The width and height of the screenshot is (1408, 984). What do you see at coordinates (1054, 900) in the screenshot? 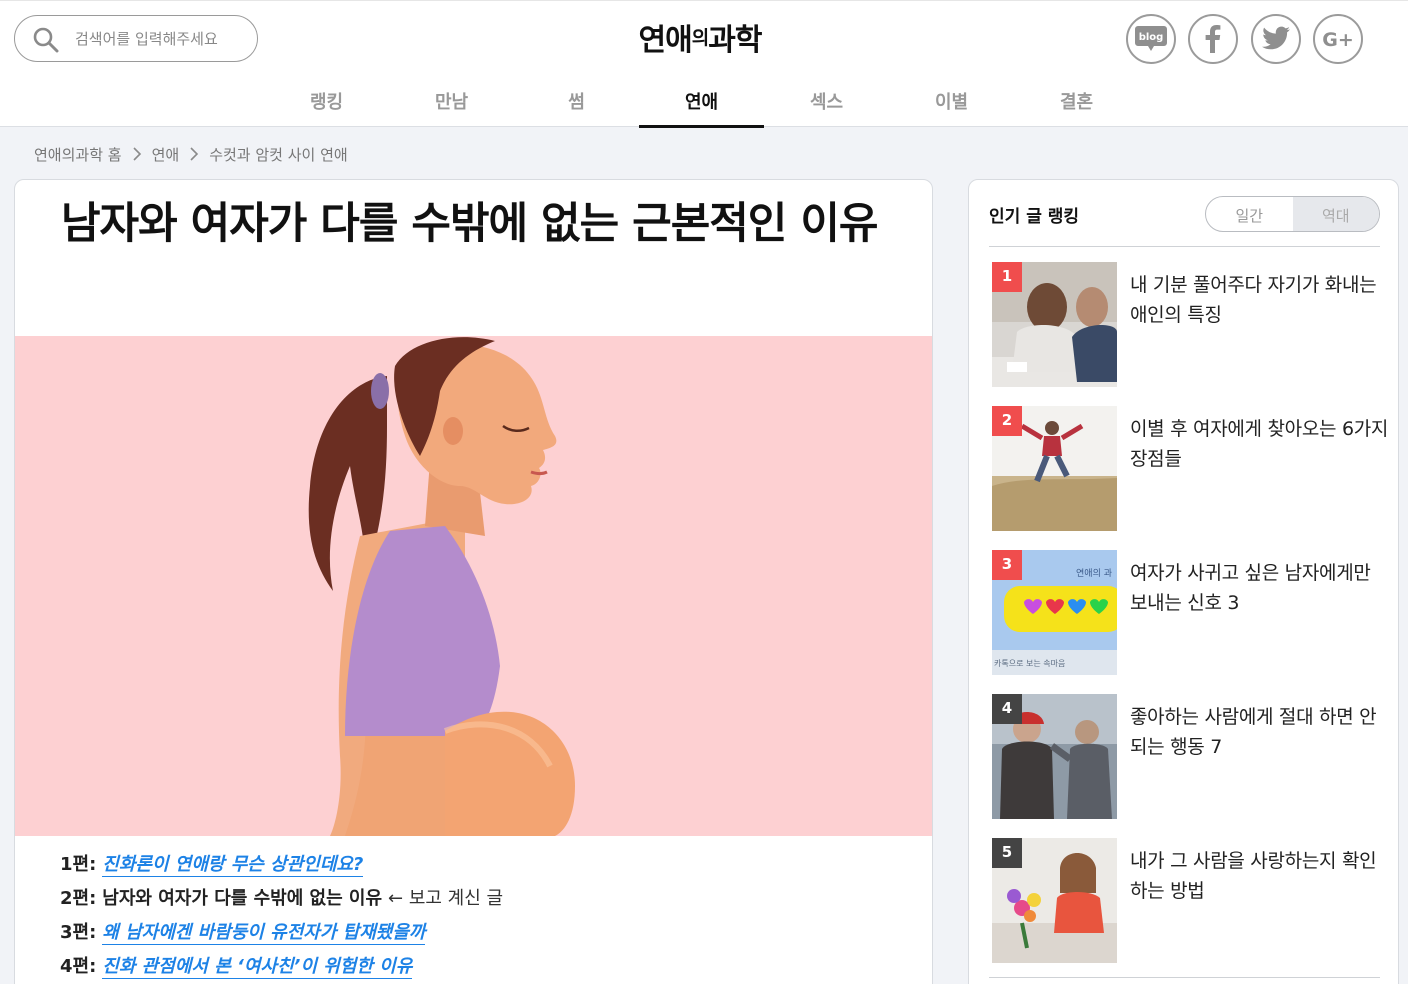
I see `ranking-thumbnail: 5` at bounding box center [1054, 900].